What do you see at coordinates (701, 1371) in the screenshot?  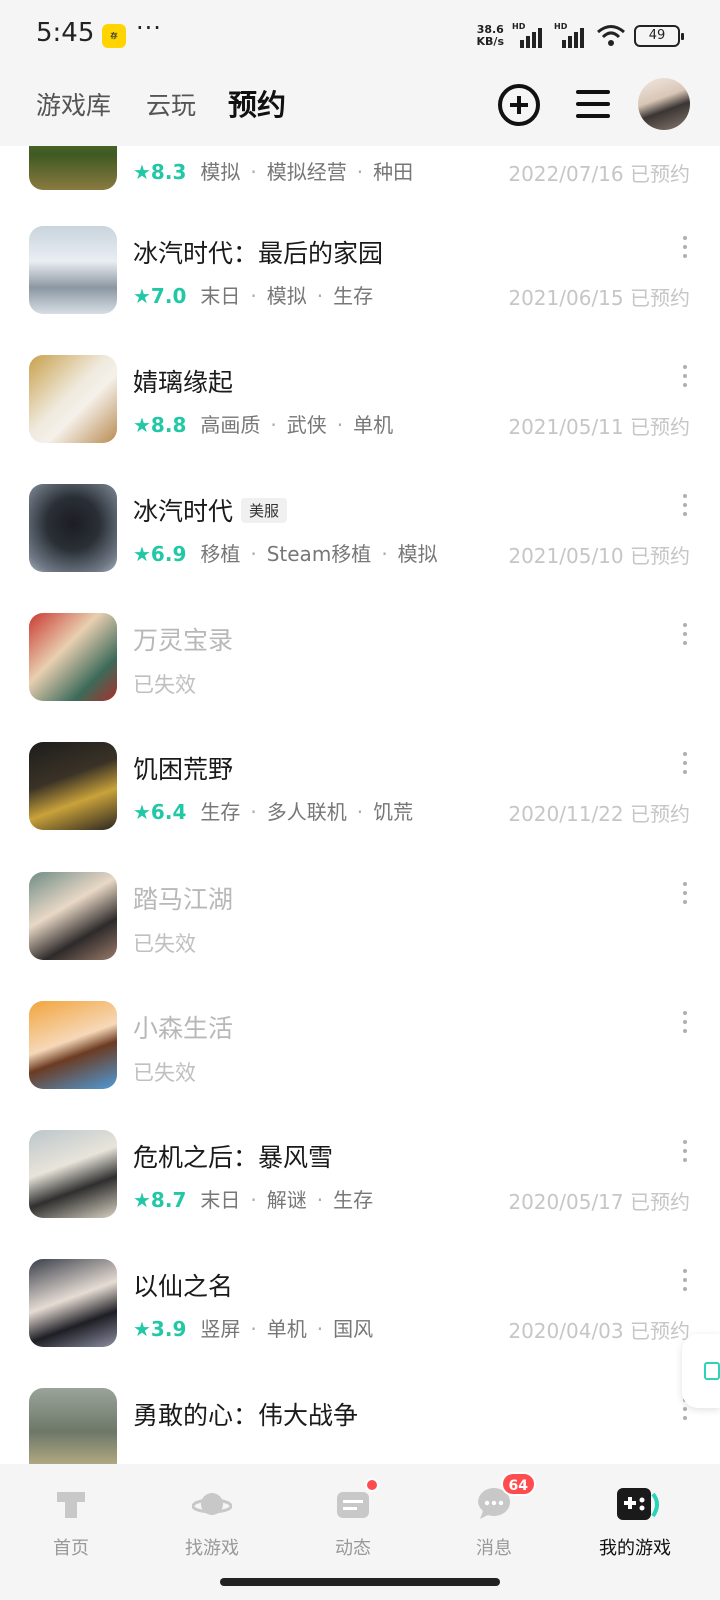 I see `floating-download-button` at bounding box center [701, 1371].